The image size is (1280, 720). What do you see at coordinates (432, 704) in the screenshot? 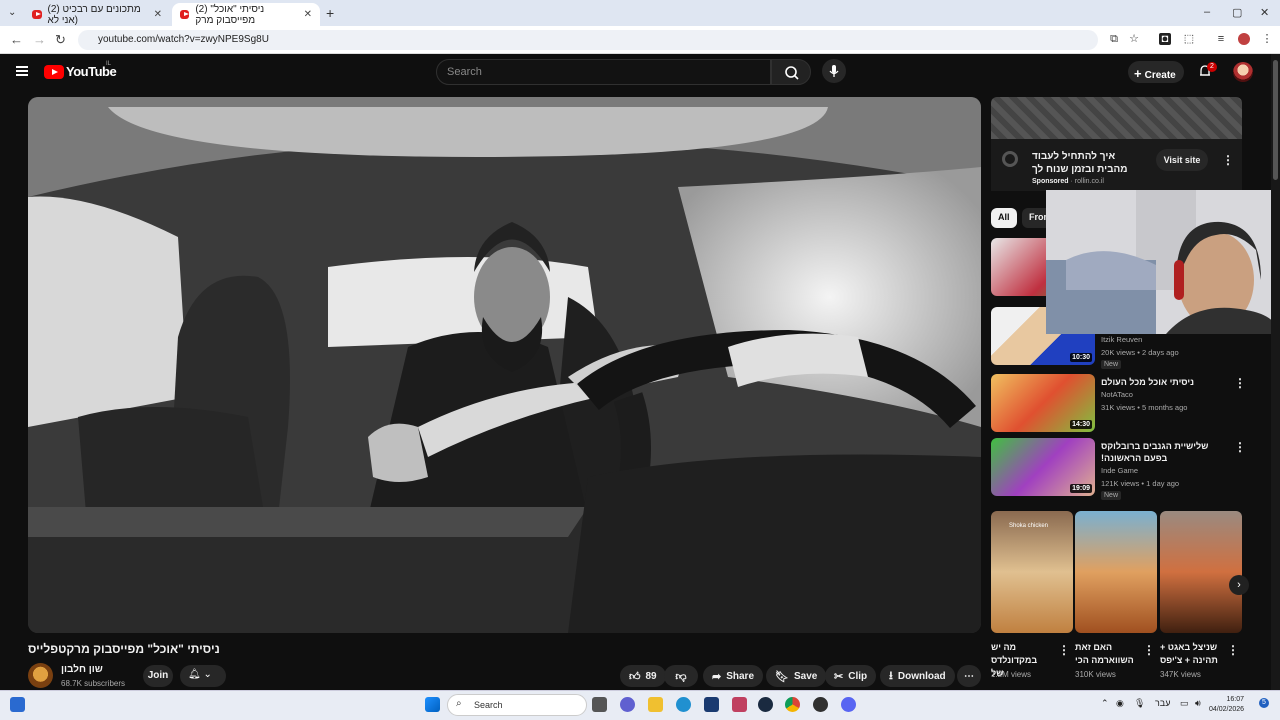
I see `windows-start-icon` at bounding box center [432, 704].